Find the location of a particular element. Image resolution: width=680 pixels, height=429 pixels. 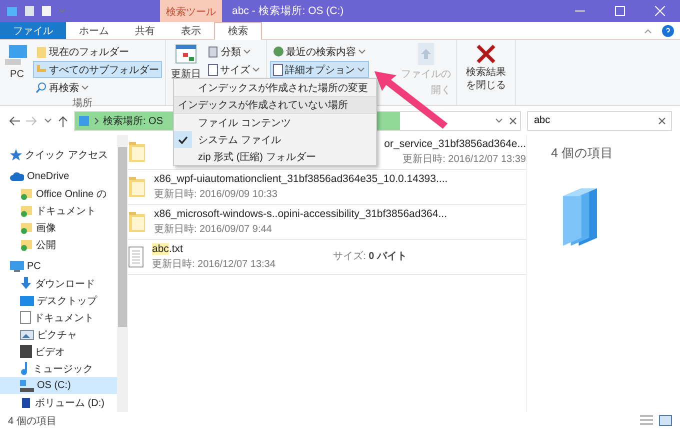

menu-item: ファイル コンテンツ is located at coordinates (275, 122).